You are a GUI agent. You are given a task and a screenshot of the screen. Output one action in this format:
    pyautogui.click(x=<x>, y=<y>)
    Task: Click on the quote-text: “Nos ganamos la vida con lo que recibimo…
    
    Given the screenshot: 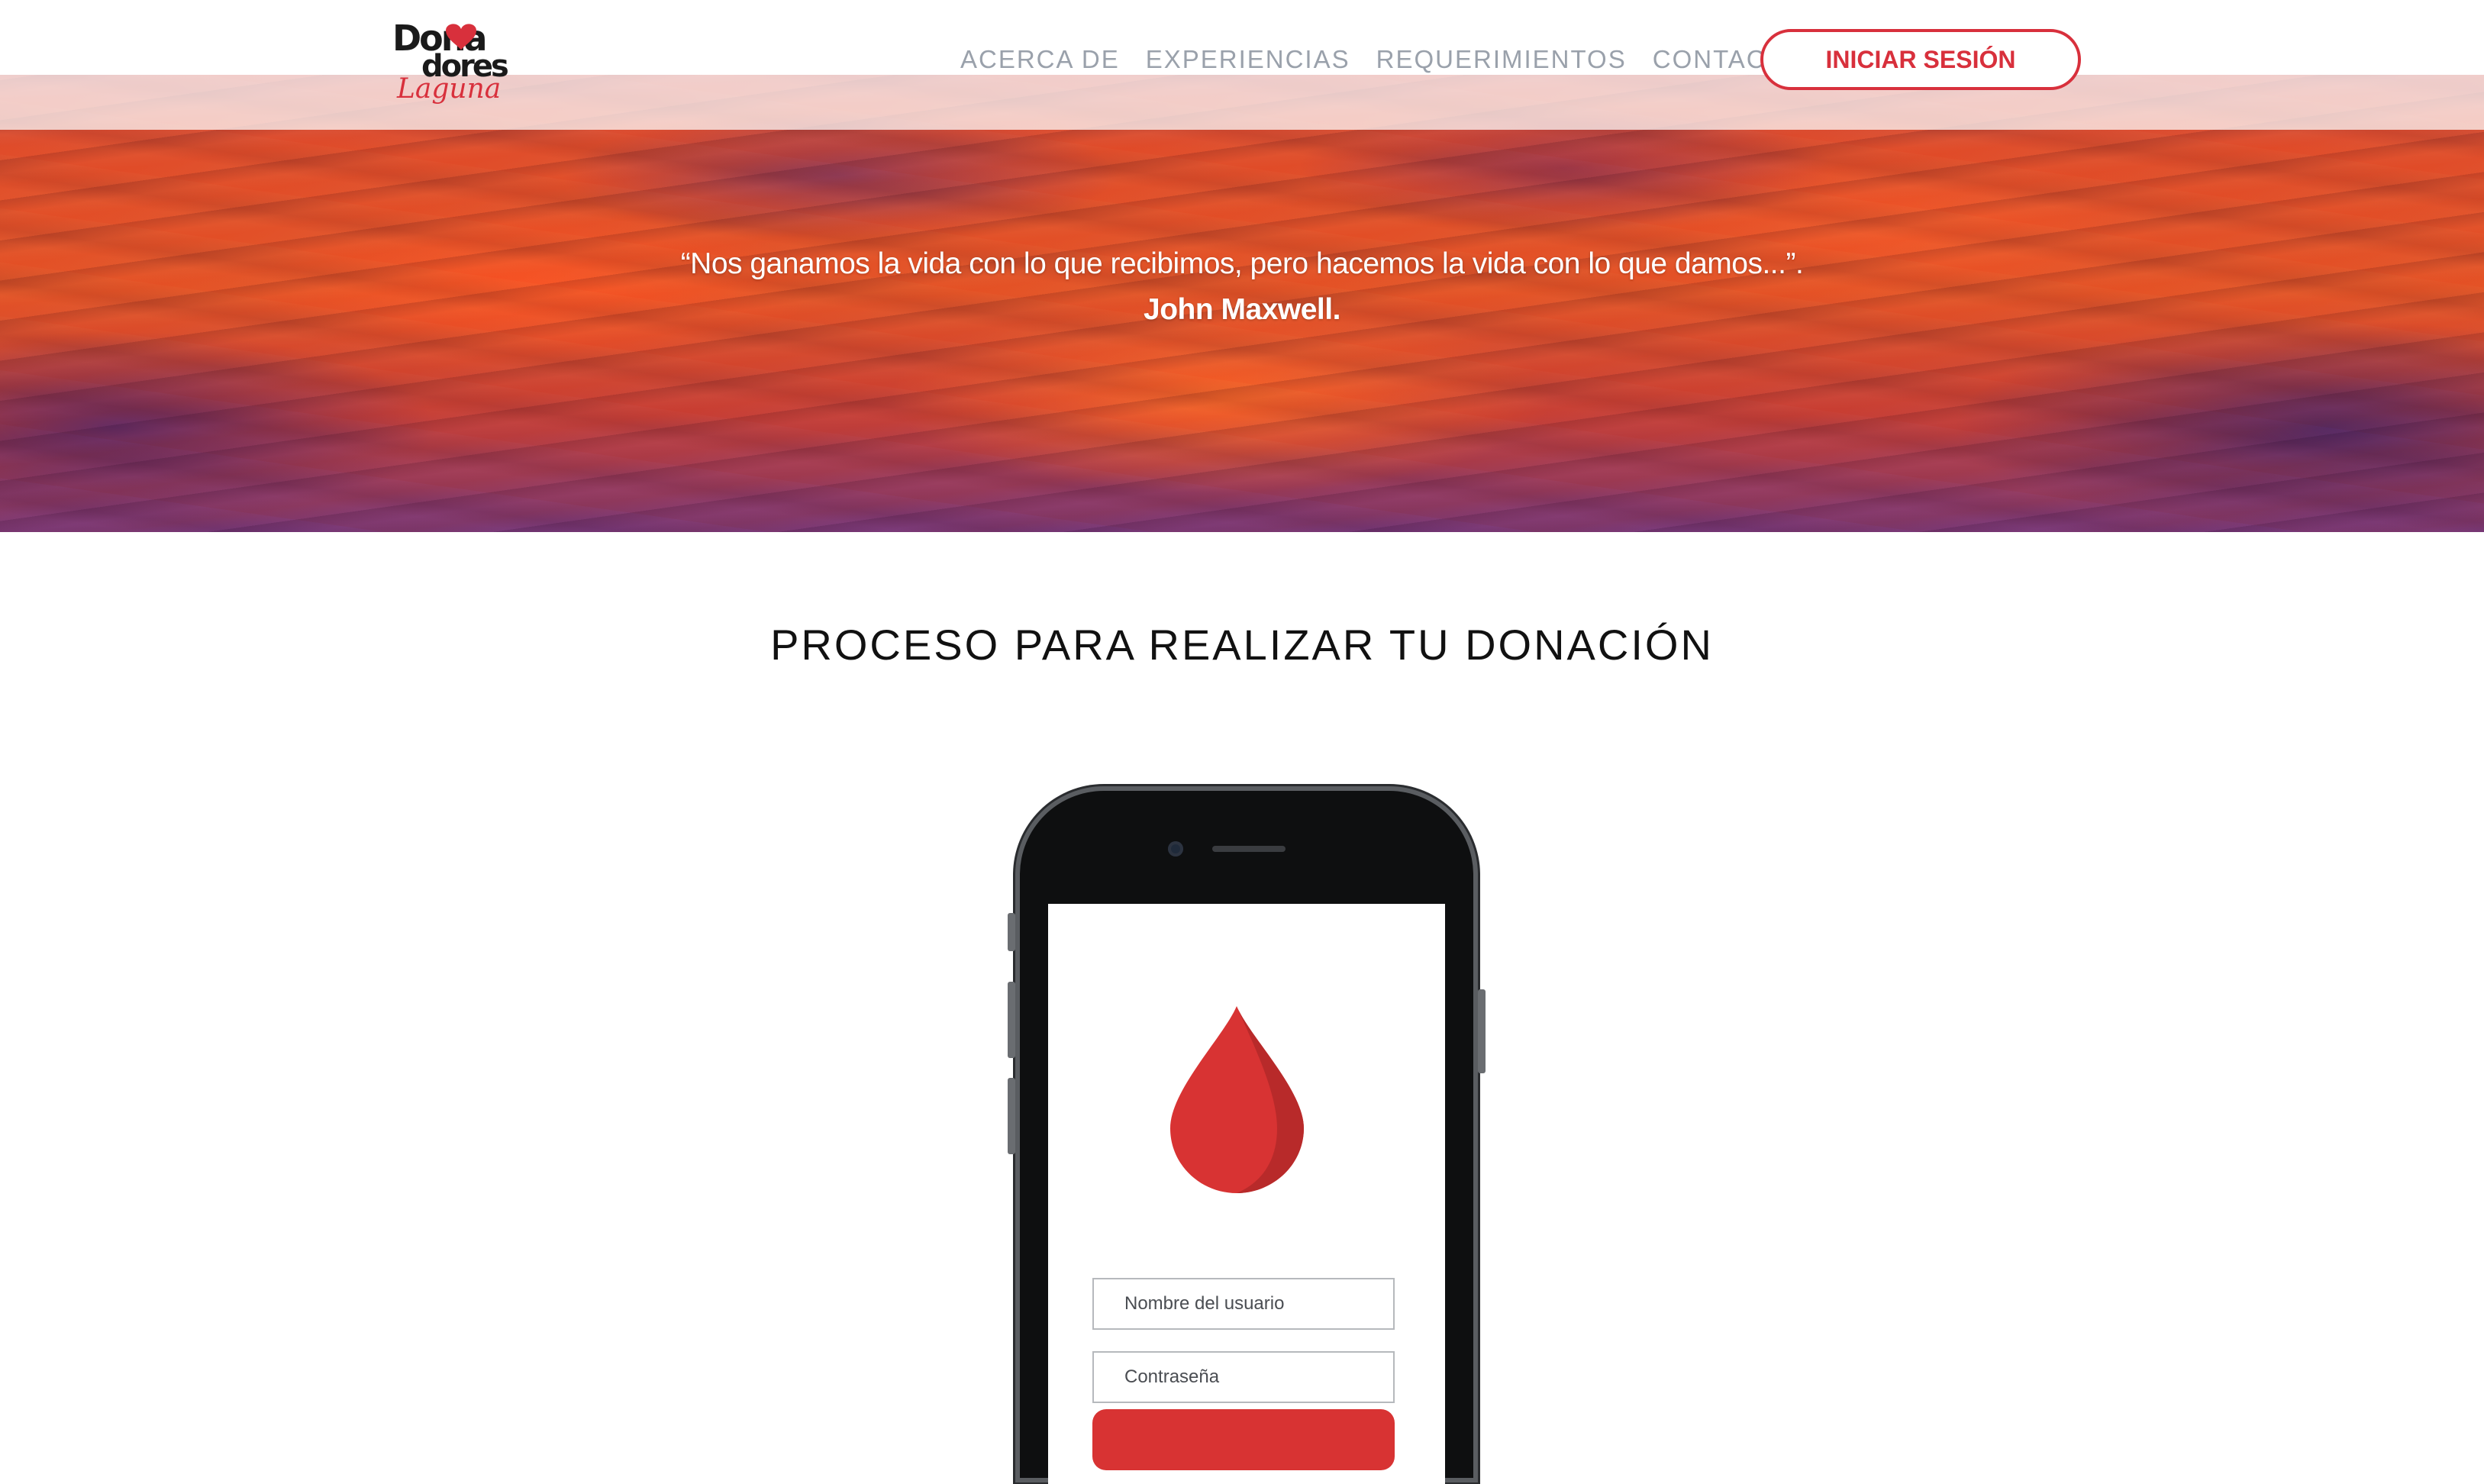 What is the action you would take?
    pyautogui.click(x=1242, y=263)
    